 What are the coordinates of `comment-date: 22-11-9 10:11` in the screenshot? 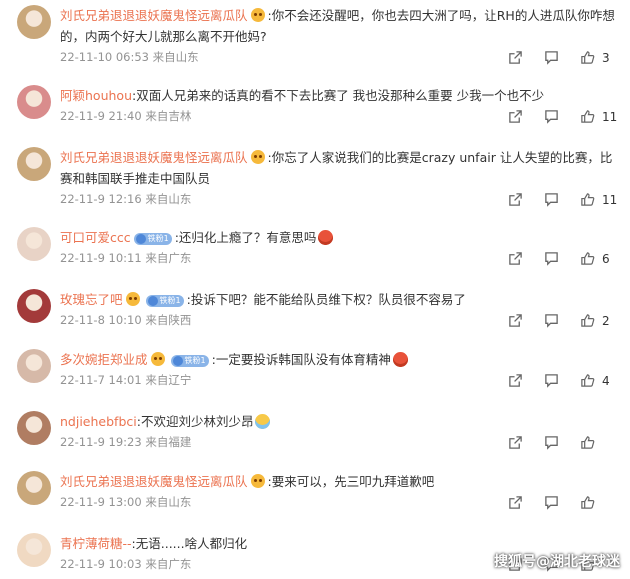 It's located at (101, 258).